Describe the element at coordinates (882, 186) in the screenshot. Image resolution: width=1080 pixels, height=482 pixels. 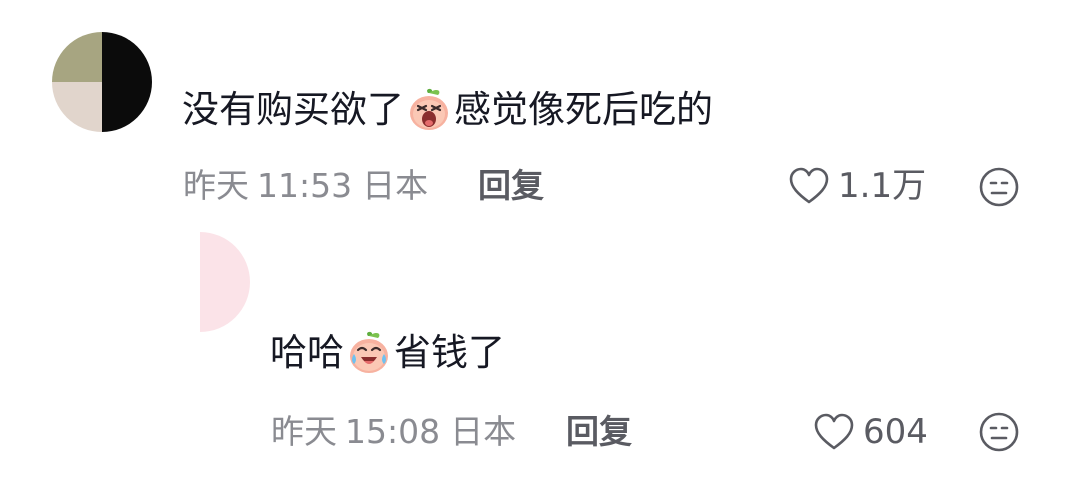
I see `like-count: 1.1万` at that location.